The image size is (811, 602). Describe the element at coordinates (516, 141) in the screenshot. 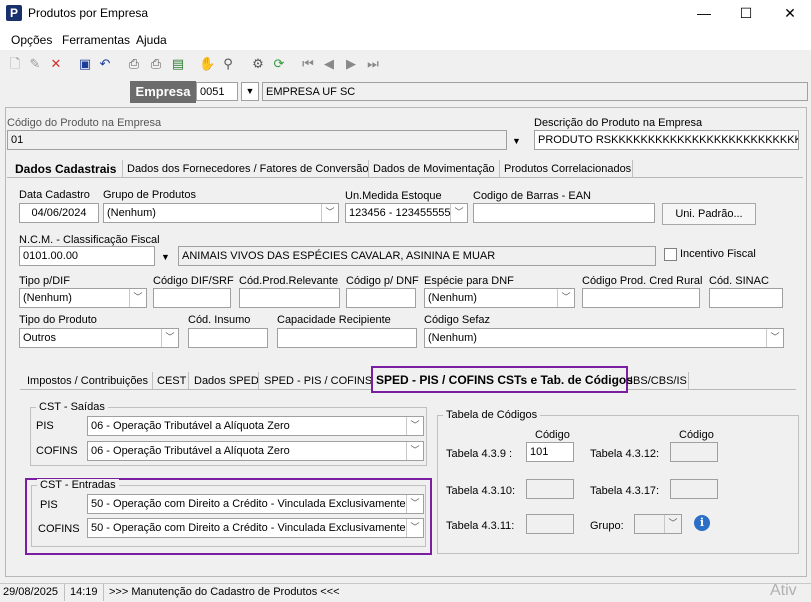

I see `codigo-produto-dropdown-icon: ▼` at that location.